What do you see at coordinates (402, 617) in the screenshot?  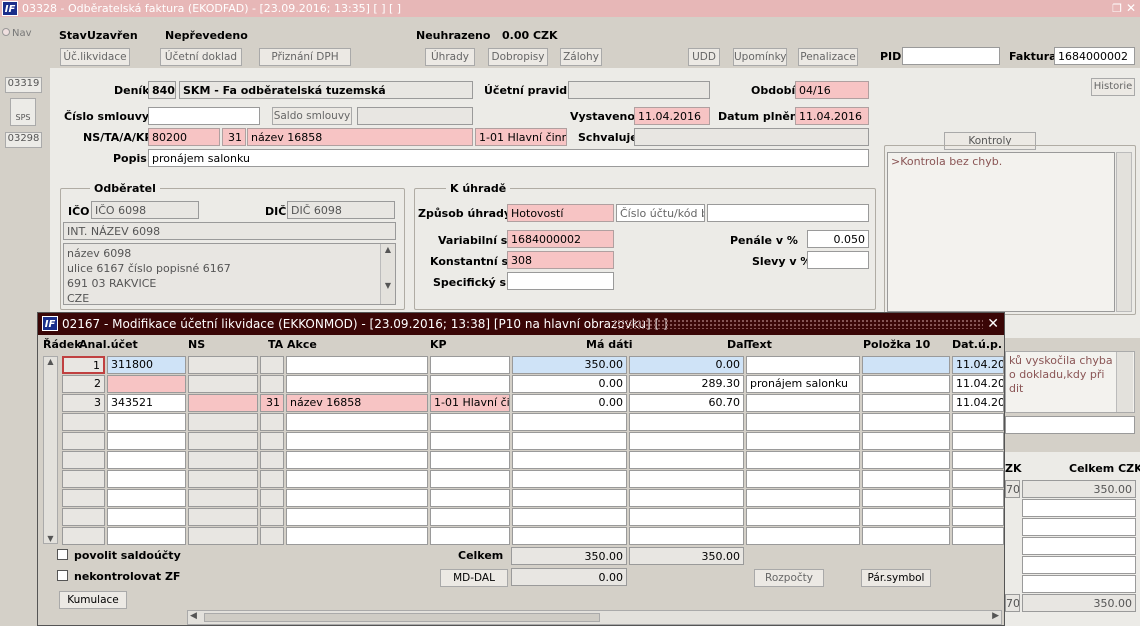 I see `scroll-thumb` at bounding box center [402, 617].